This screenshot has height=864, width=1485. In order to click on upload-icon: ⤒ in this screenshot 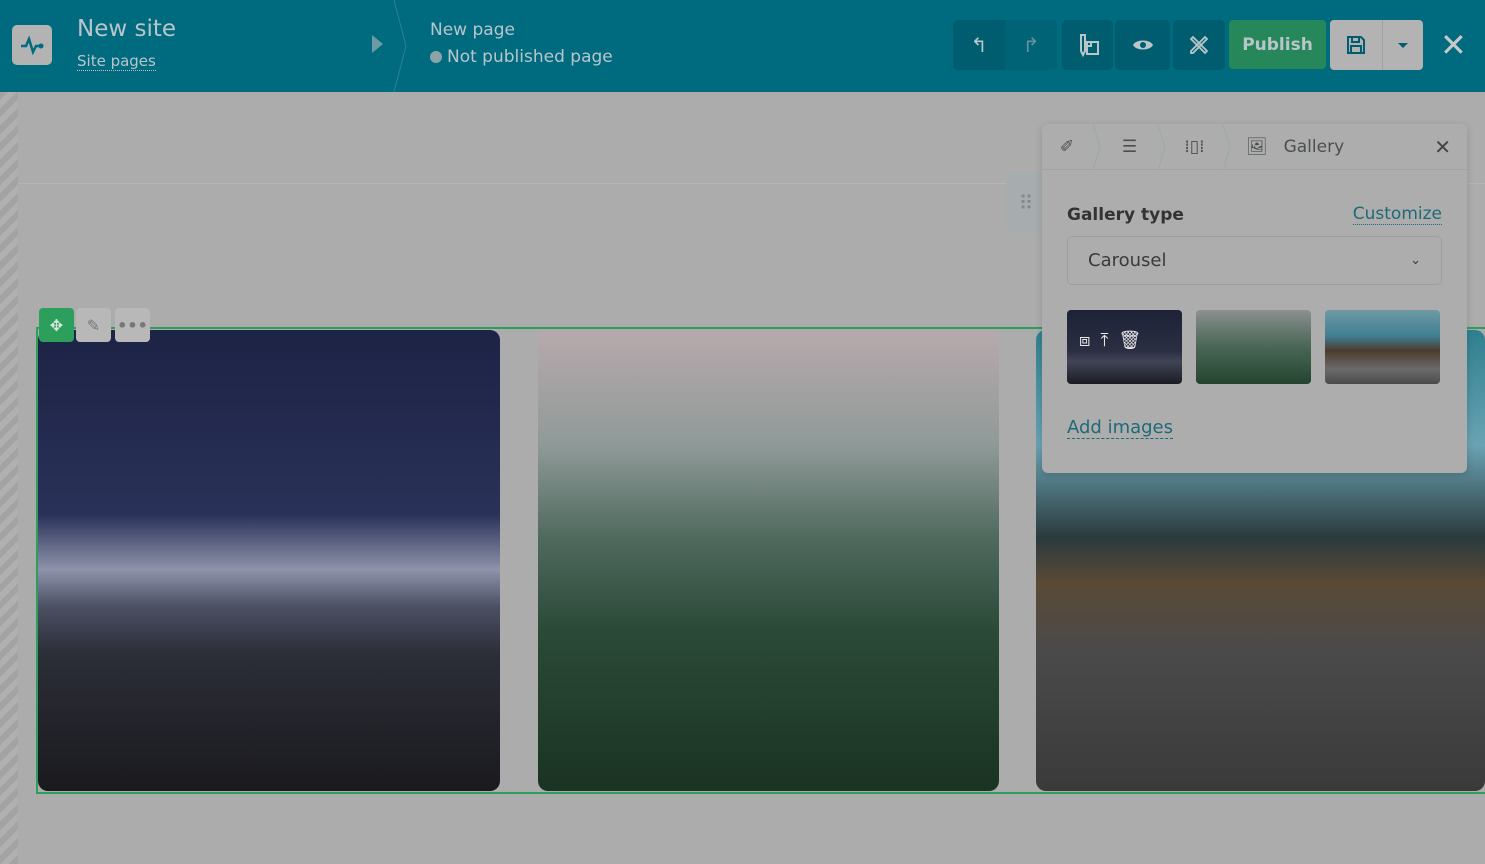, I will do `click(1104, 340)`.